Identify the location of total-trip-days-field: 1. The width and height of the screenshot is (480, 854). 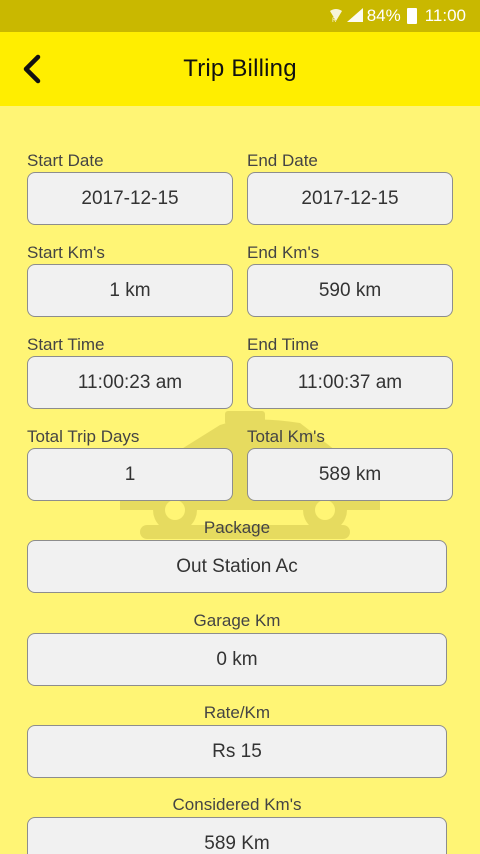
(130, 474).